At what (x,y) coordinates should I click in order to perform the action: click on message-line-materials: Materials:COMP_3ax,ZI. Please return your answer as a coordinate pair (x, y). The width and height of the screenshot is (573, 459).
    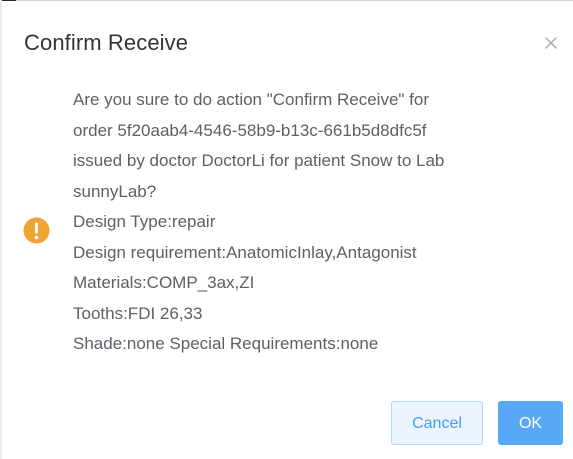
    Looking at the image, I should click on (164, 282).